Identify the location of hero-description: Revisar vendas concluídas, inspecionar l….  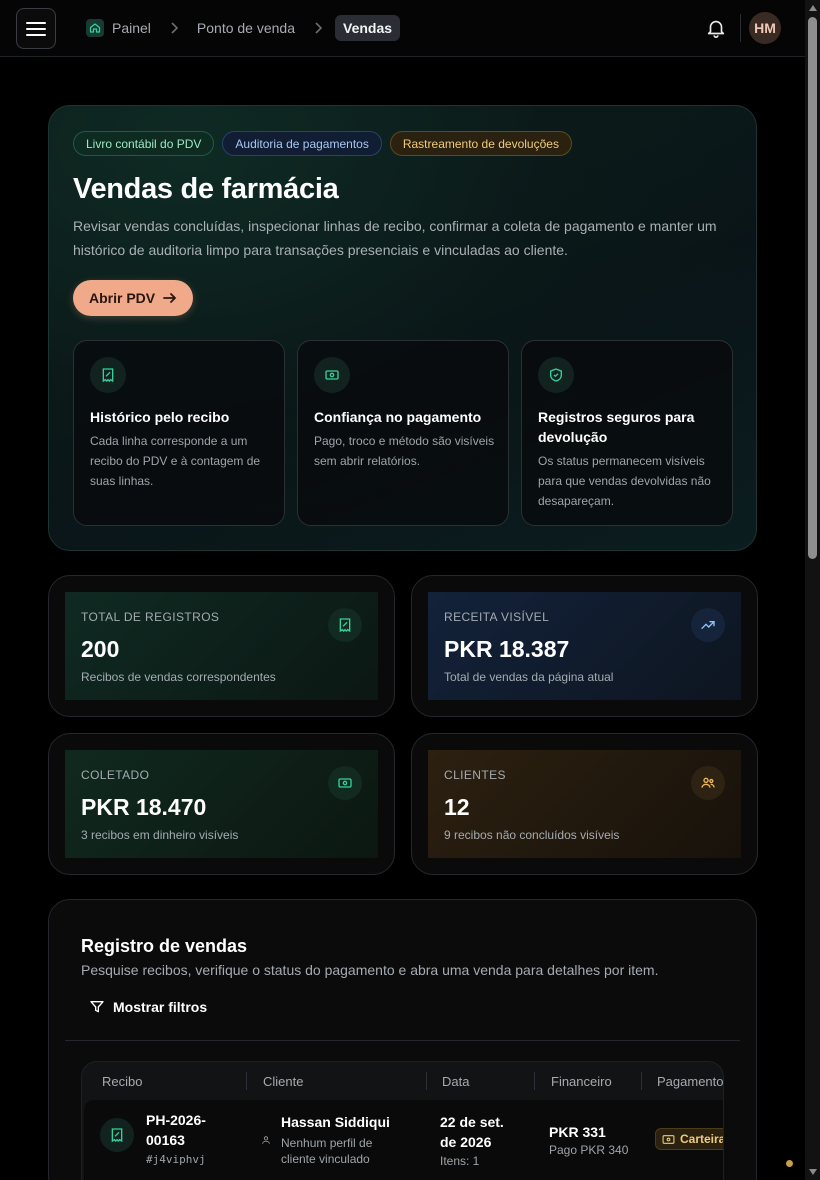
(395, 238).